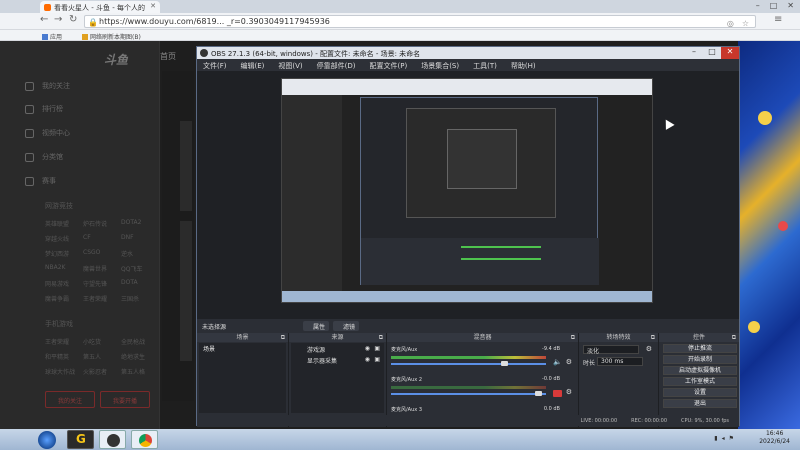 The width and height of the screenshot is (800, 450). Describe the element at coordinates (44, 157) in the screenshot. I see `side-item-category: 分类馆` at that location.